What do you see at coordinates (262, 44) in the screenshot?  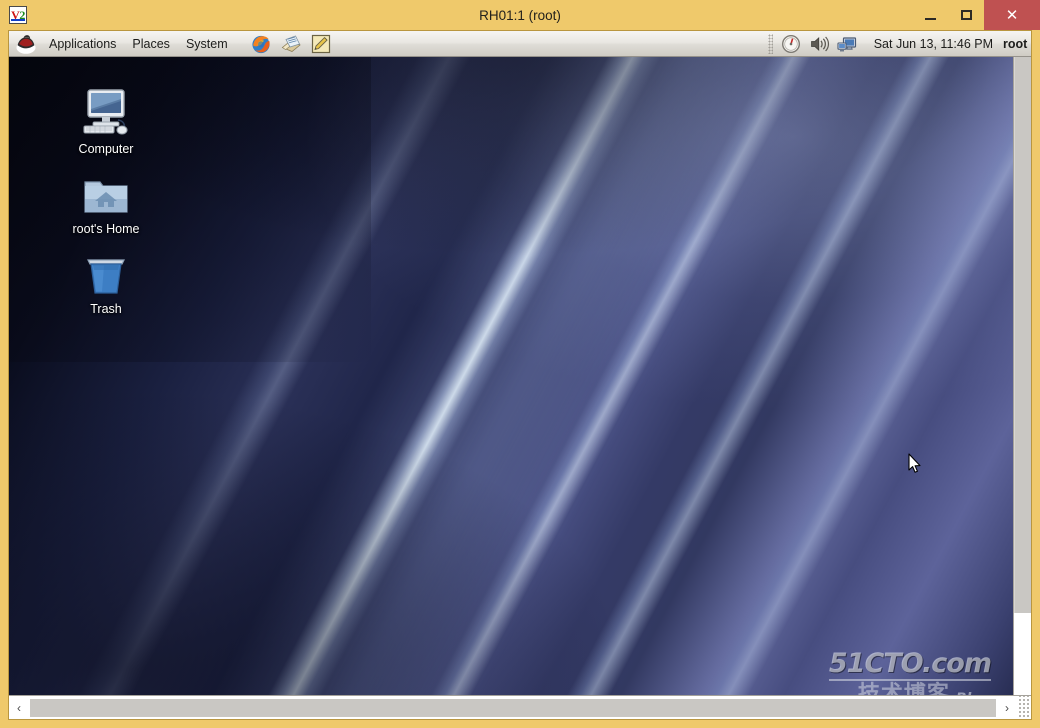 I see `firefox-icon` at bounding box center [262, 44].